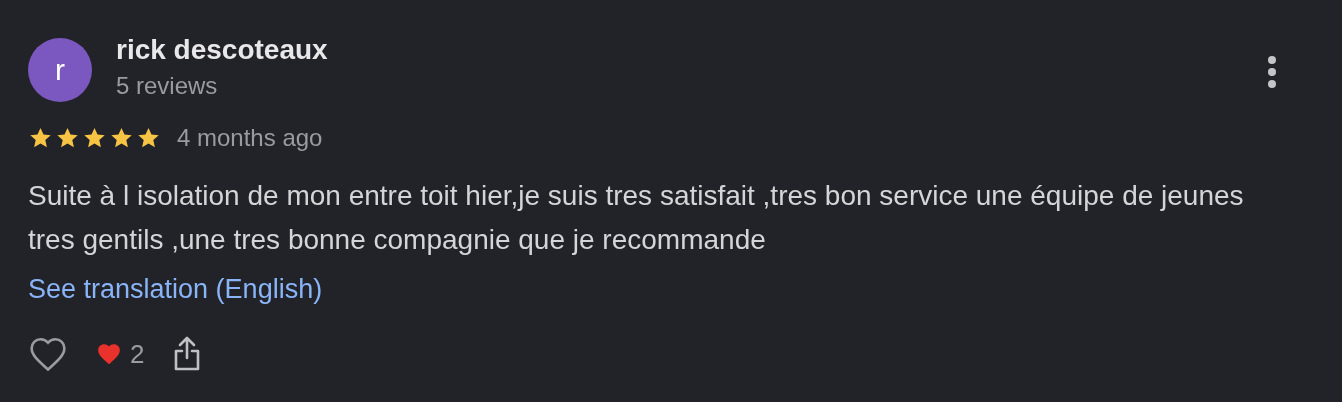 The image size is (1342, 402). I want to click on review-count: 5 reviews, so click(167, 86).